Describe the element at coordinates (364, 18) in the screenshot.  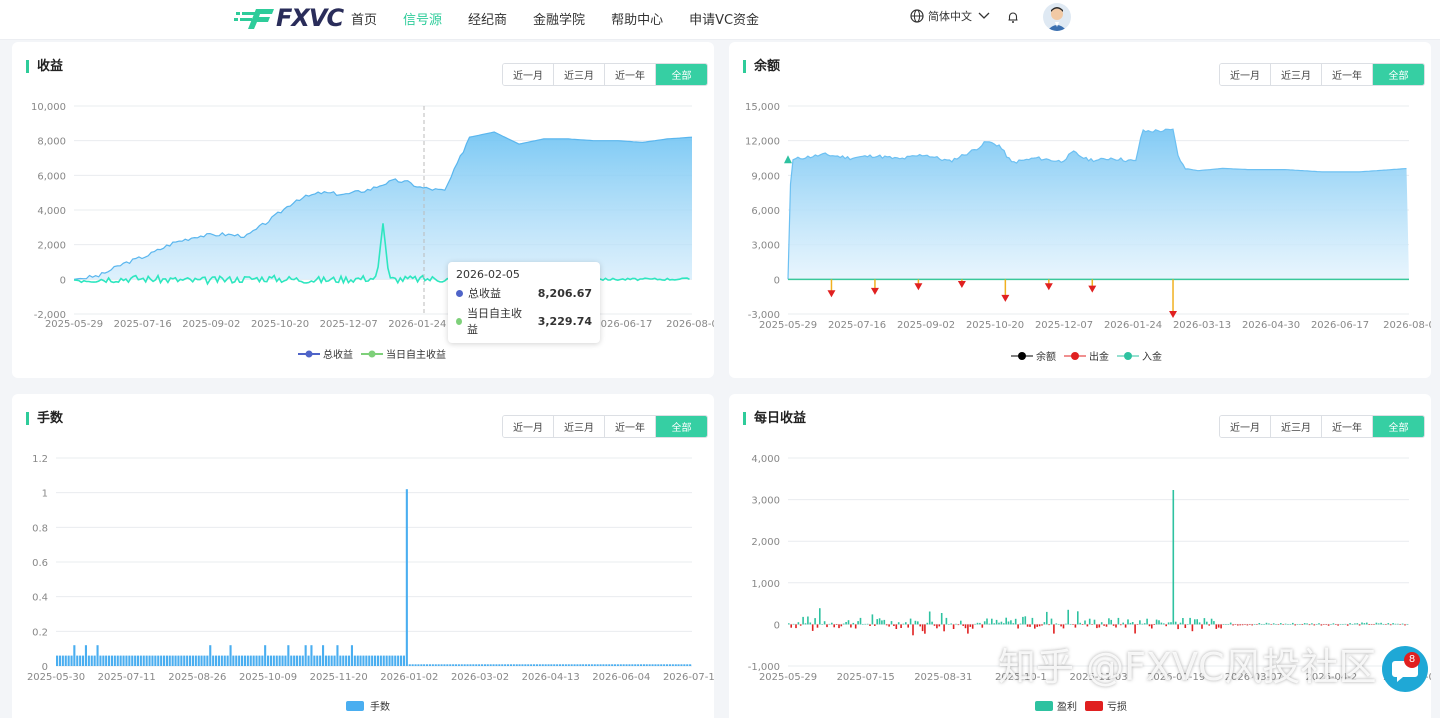
I see `nav-home: 首页` at that location.